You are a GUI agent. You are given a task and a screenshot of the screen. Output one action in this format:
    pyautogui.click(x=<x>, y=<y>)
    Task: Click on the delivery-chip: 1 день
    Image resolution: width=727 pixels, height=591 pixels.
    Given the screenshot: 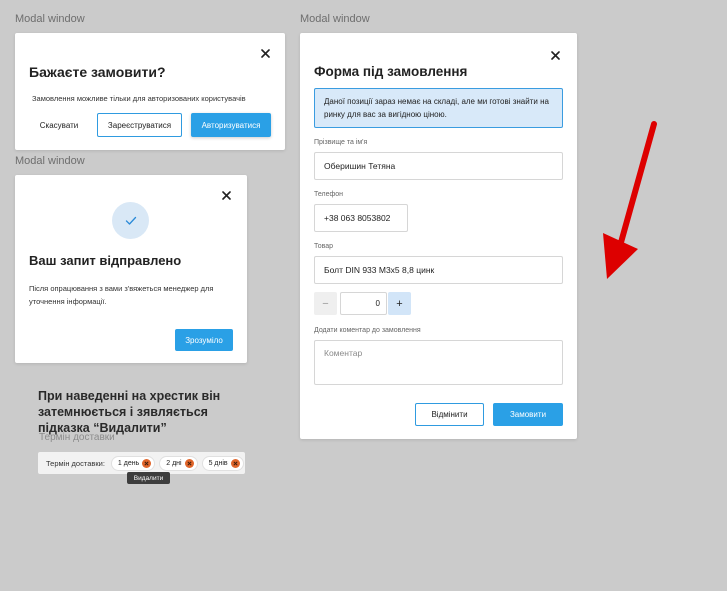 What is the action you would take?
    pyautogui.click(x=133, y=463)
    